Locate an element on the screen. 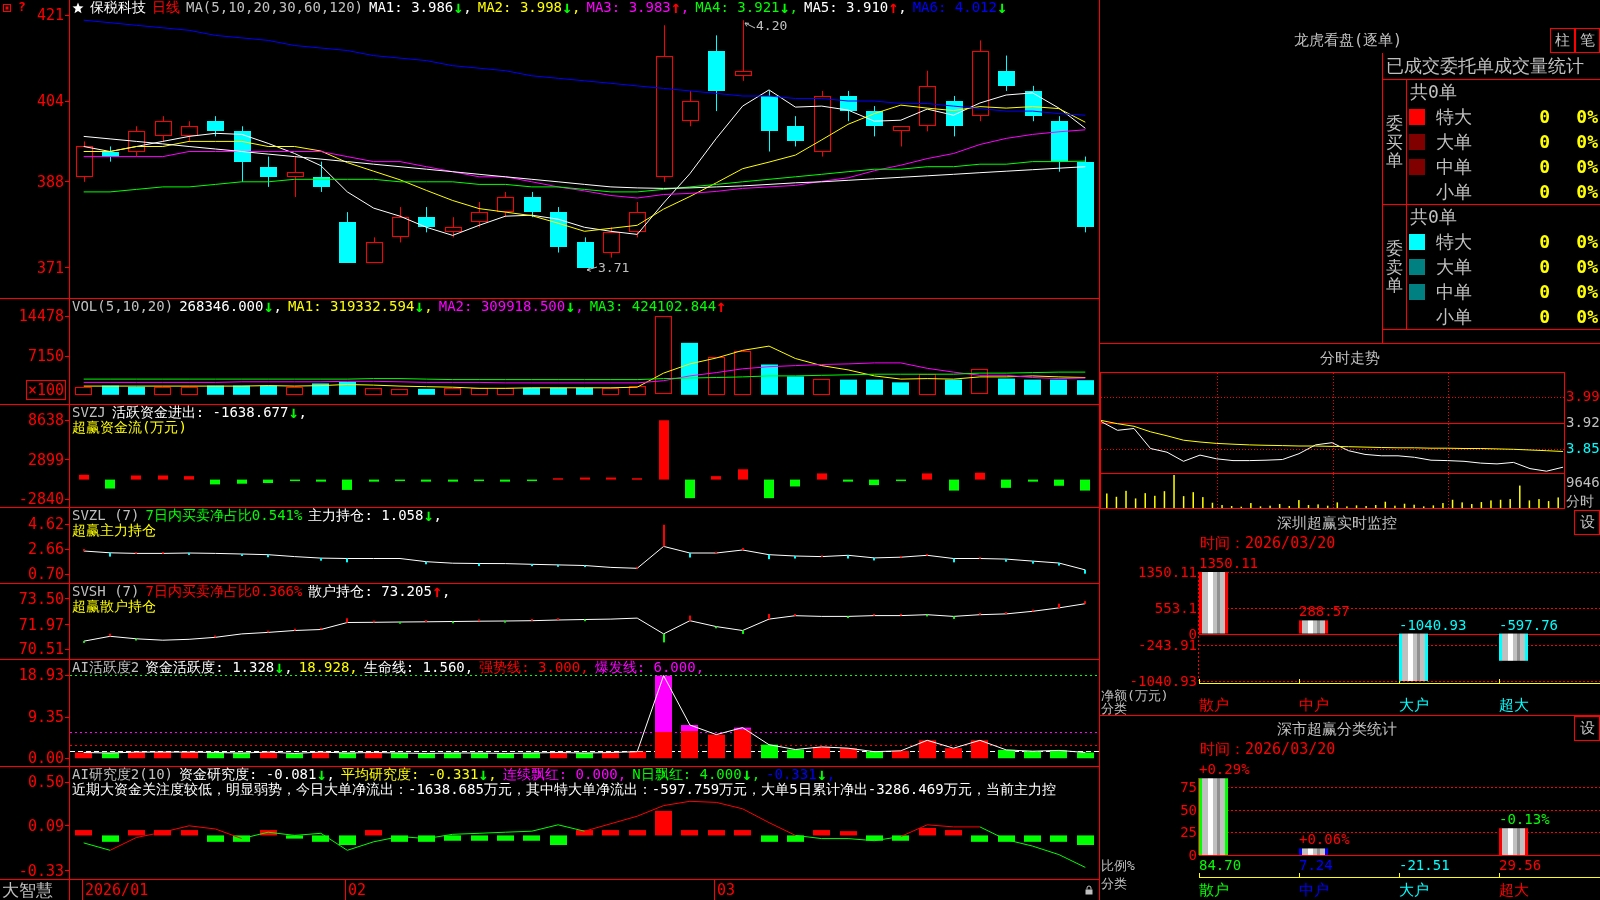 This screenshot has height=900, width=1600. y-tick-label: 421 is located at coordinates (50, 15).